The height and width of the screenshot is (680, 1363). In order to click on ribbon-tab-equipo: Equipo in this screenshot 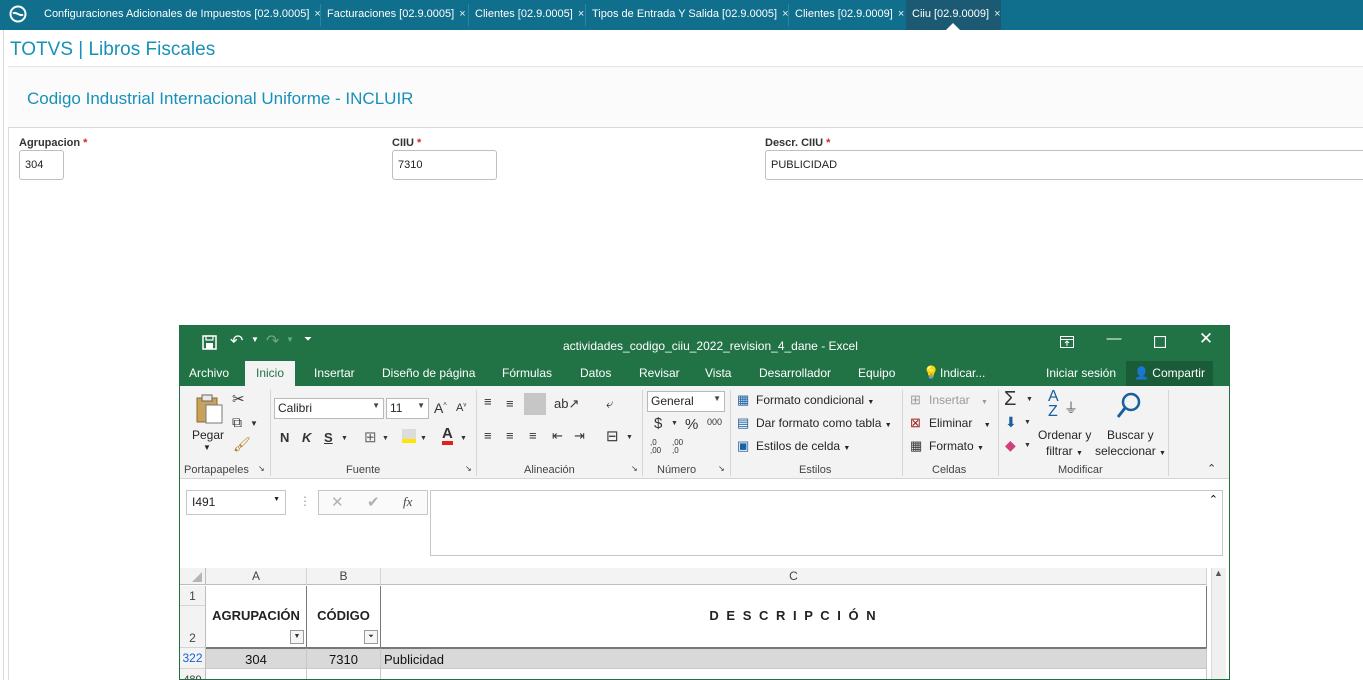, I will do `click(876, 373)`.